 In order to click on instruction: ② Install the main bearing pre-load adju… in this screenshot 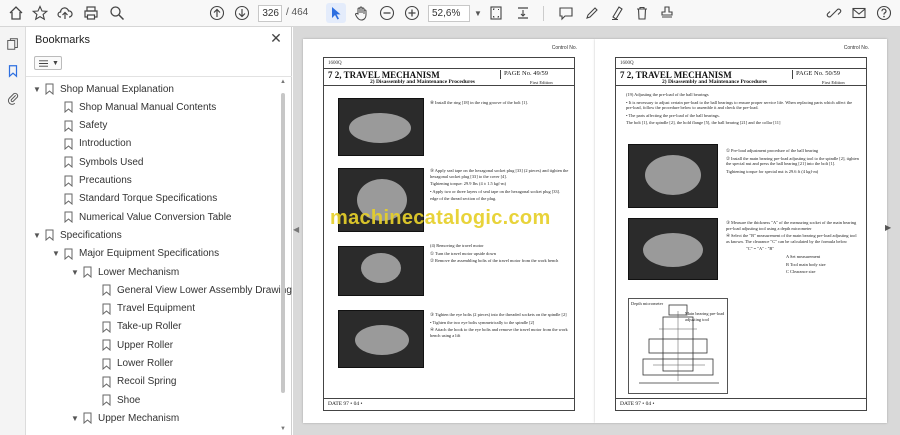, I will do `click(792, 161)`.